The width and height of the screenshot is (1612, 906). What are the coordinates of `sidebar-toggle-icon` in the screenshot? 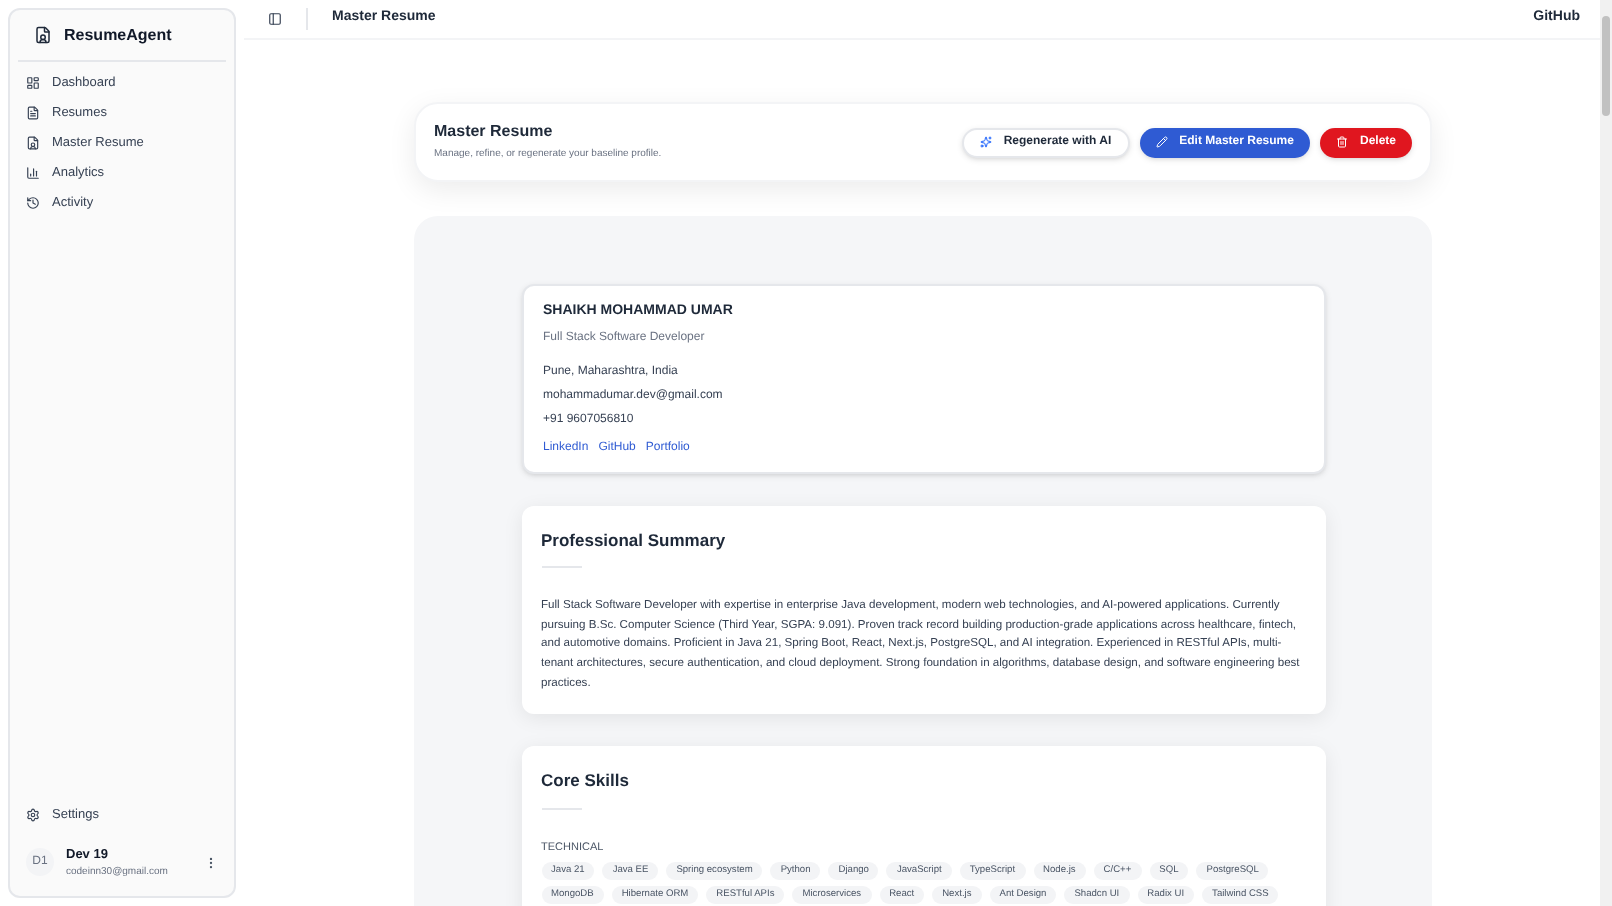 It's located at (275, 19).